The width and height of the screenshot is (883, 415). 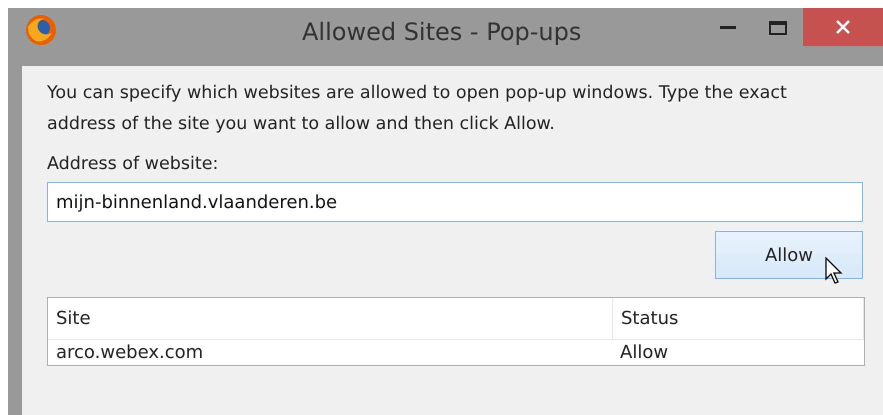 What do you see at coordinates (41, 30) in the screenshot?
I see `browser-logo-icon` at bounding box center [41, 30].